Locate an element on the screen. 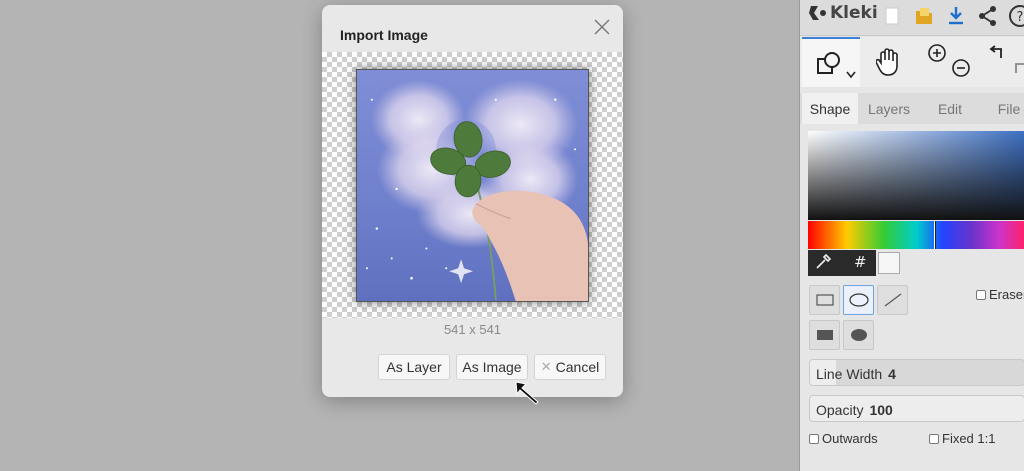 This screenshot has width=1024, height=471. new-file-icon is located at coordinates (892, 16).